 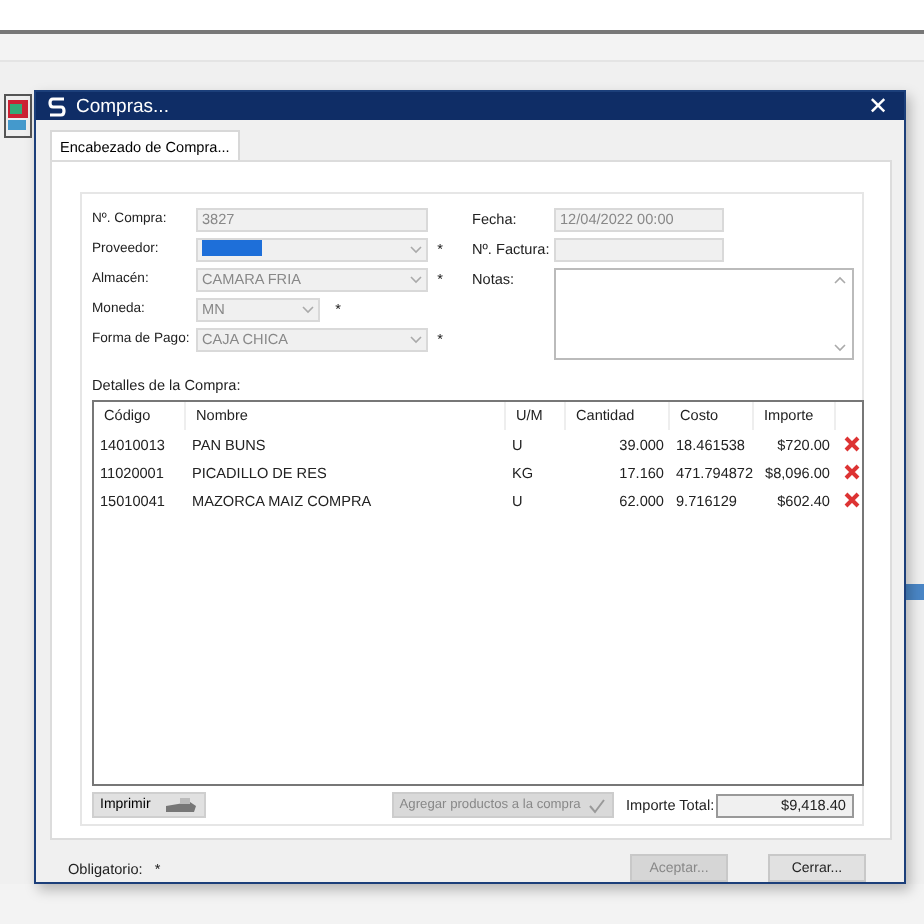 What do you see at coordinates (878, 106) in the screenshot?
I see `close-button: ✕` at bounding box center [878, 106].